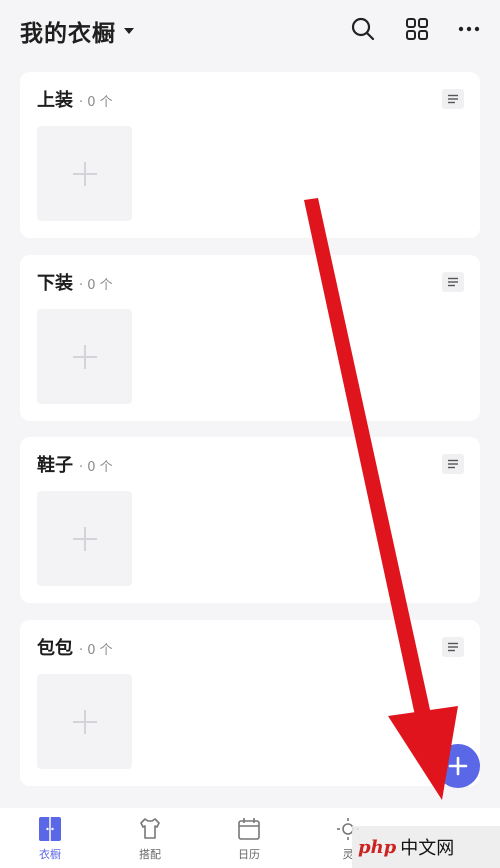 The image size is (500, 868). I want to click on tab-calendar: 日历, so click(249, 839).